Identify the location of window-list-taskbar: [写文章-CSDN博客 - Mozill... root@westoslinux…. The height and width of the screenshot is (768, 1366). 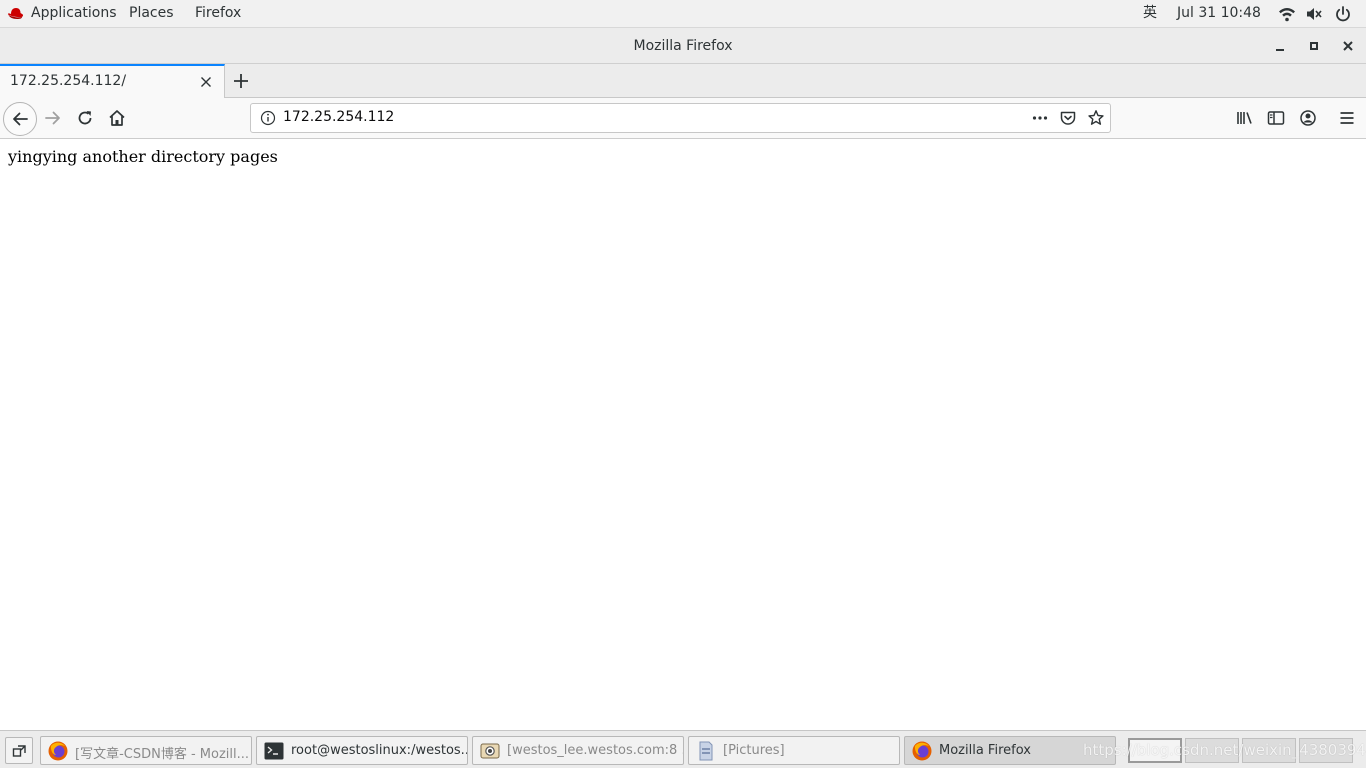
(683, 749).